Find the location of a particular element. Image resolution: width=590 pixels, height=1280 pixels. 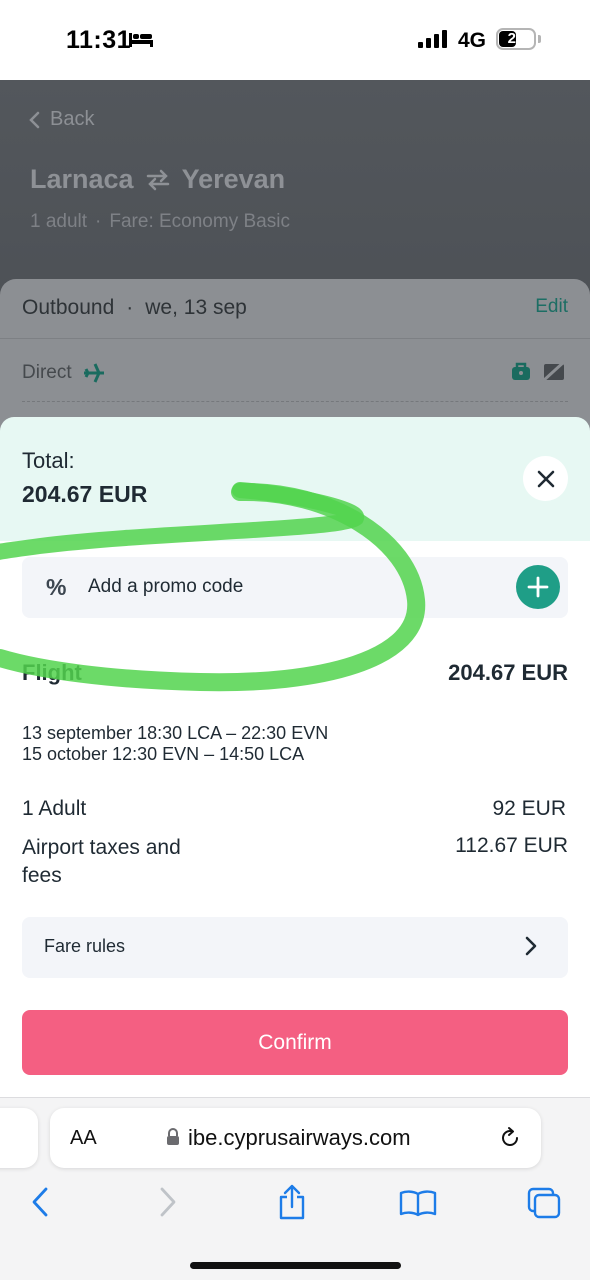

origin-city: Larnaca is located at coordinates (82, 179).